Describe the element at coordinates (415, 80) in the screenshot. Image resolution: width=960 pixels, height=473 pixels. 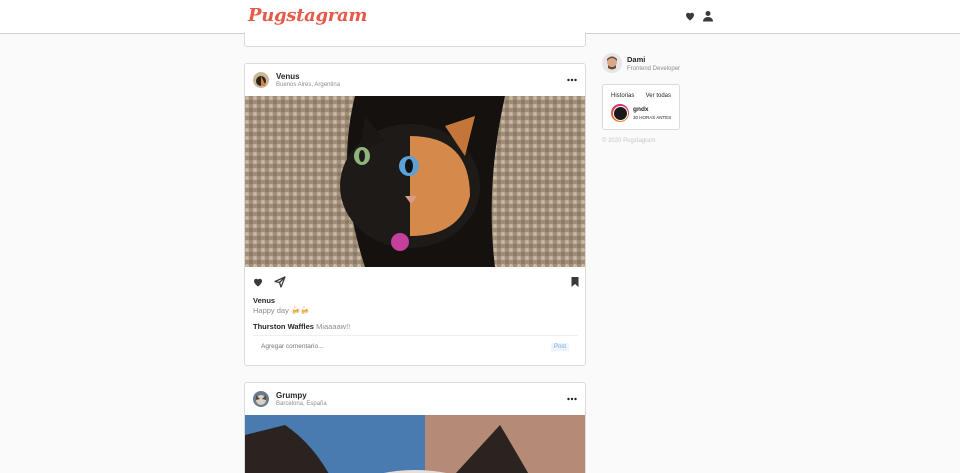
I see `post-header: Venus Buenos Aires, Argentina` at that location.